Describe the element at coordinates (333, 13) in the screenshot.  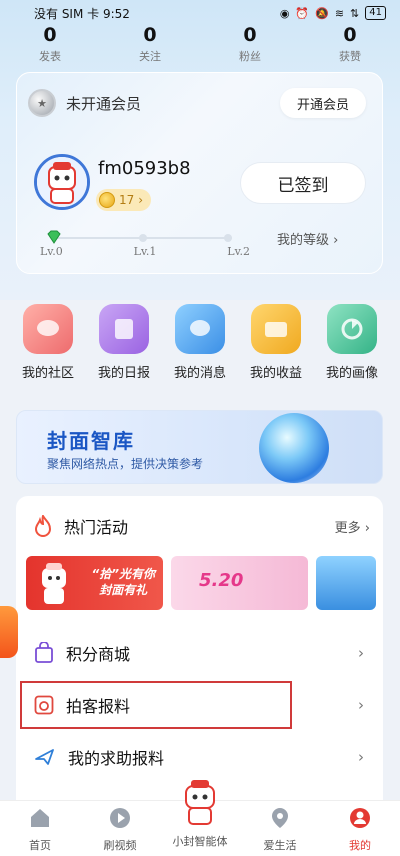
I see `status-icons: ◉ ⏰ 🔕 ≋ ⇅ 41` at that location.